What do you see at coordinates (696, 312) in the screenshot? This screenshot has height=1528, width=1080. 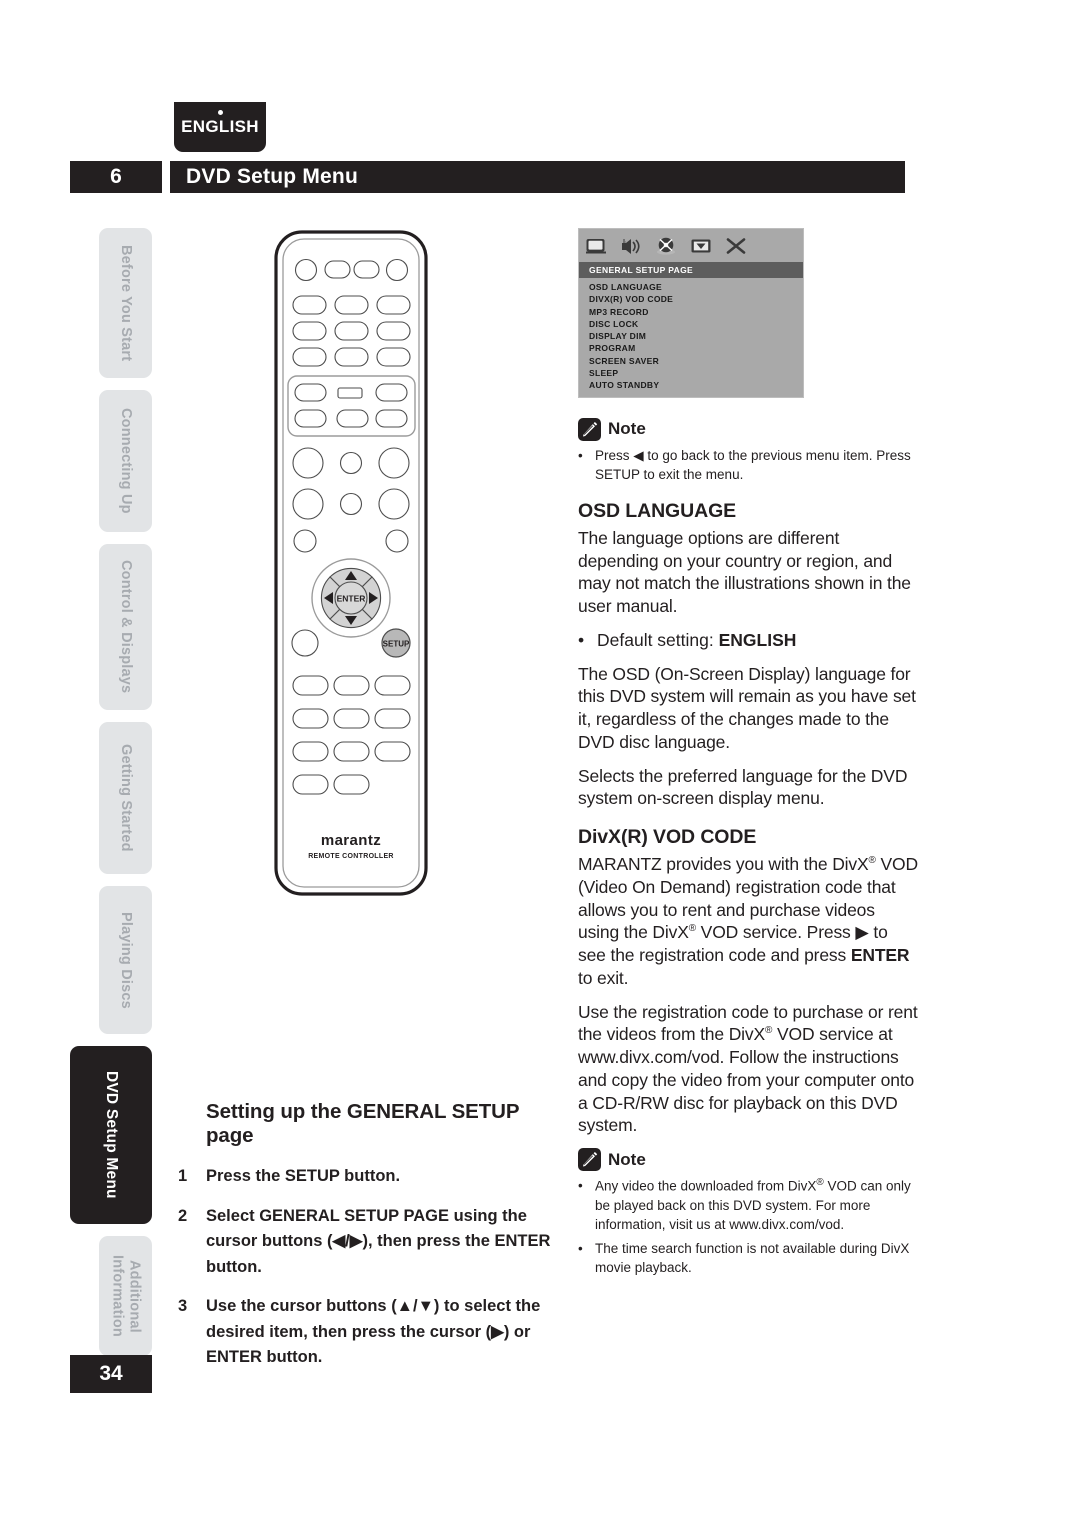 I see `osd-menu-item: MP3 RECORD` at bounding box center [696, 312].